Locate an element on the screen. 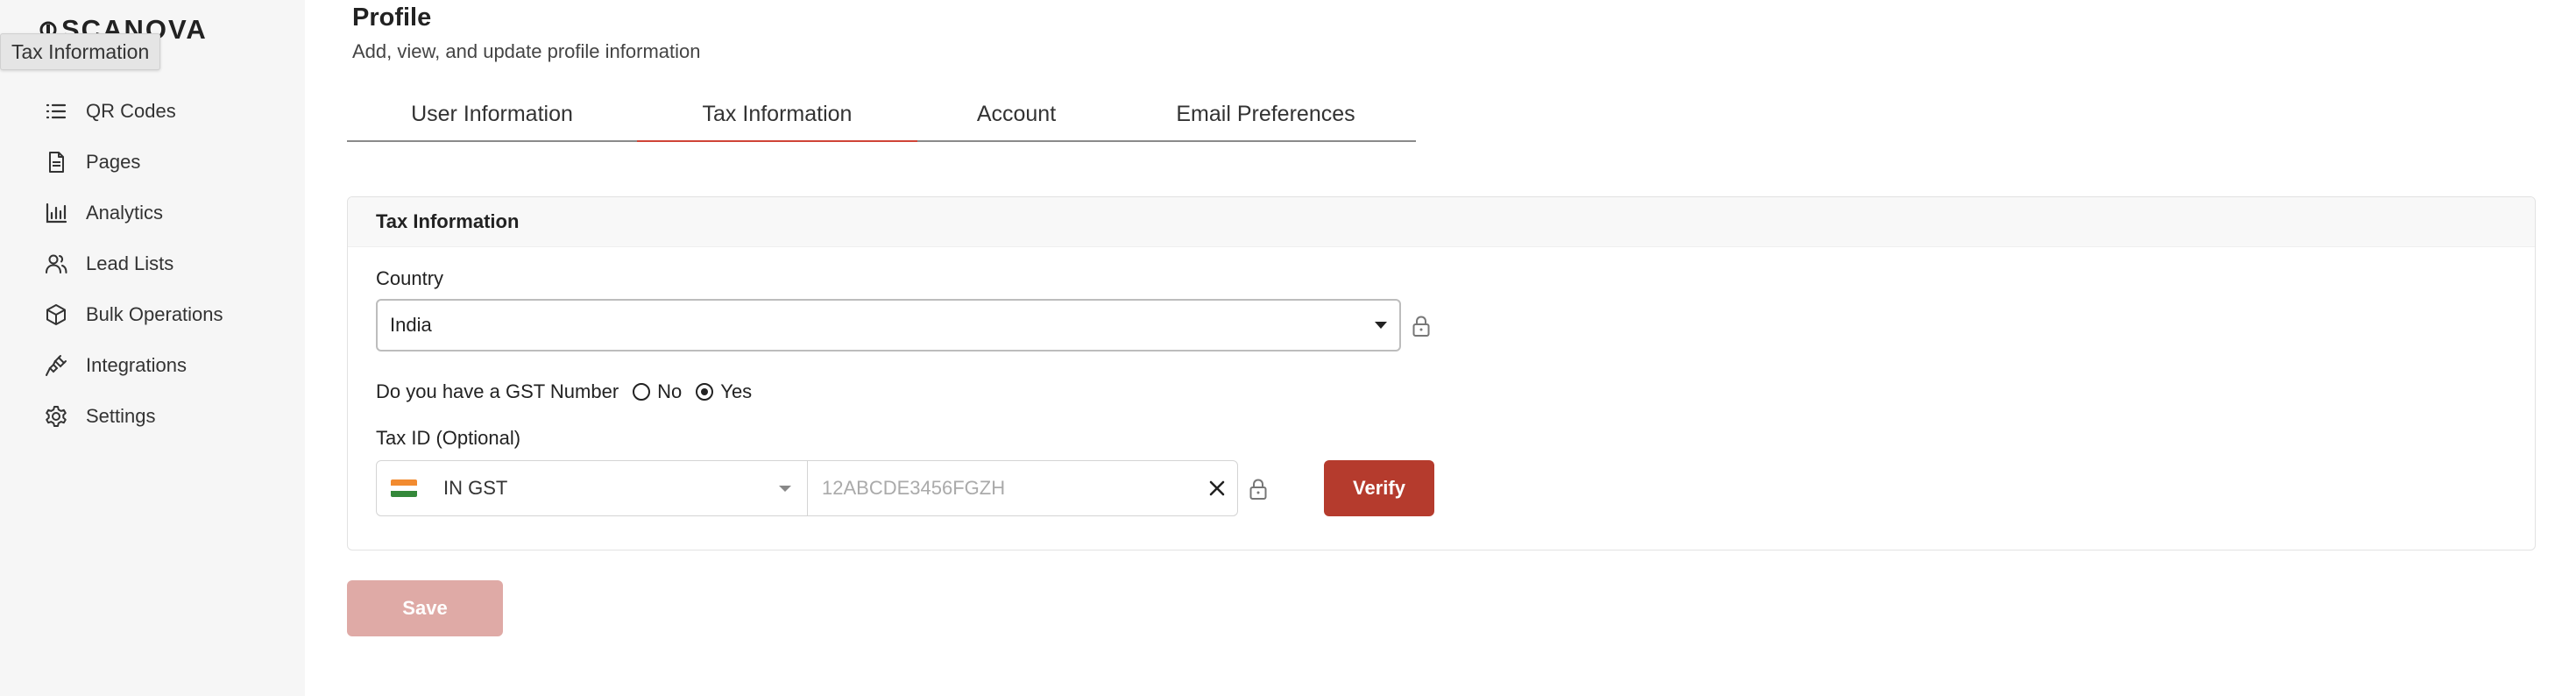 The height and width of the screenshot is (696, 2576). gst-yes-label: Yes is located at coordinates (736, 391).